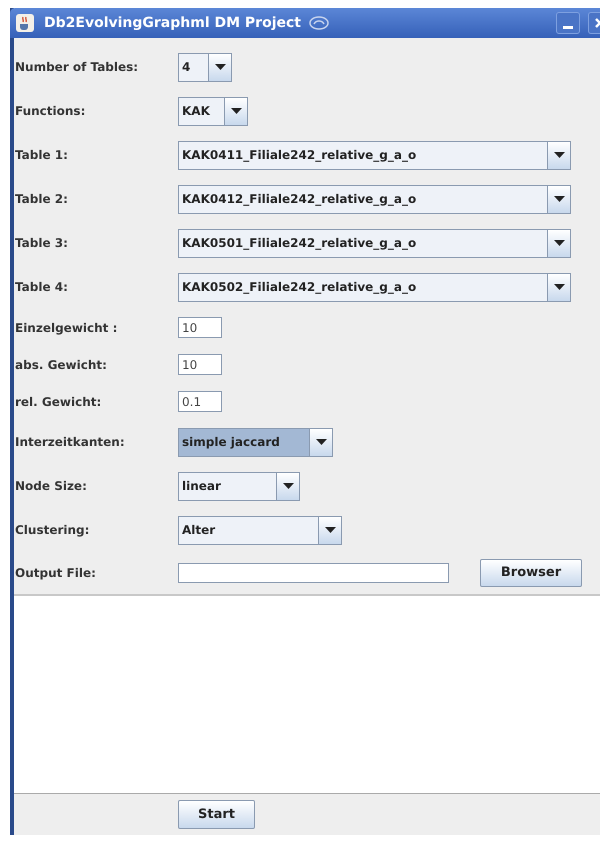 The height and width of the screenshot is (846, 600). I want to click on window-title: Db2EvolvingGraphml DM Project, so click(172, 23).